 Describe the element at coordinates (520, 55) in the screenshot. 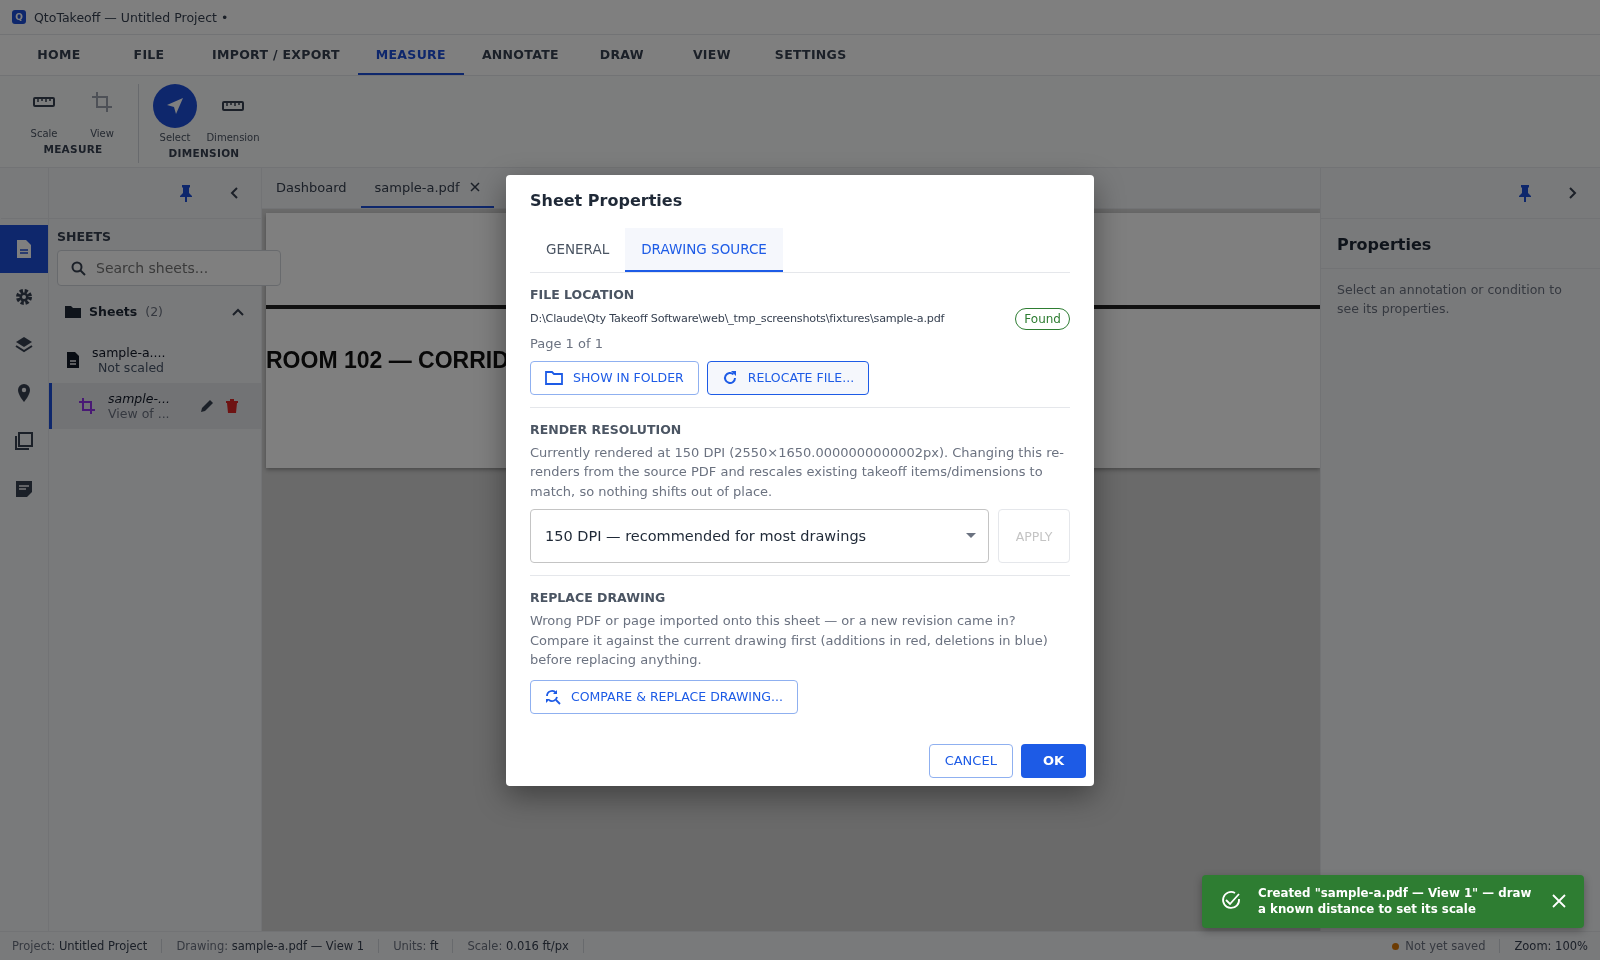

I see `menu-tab: ANNOTATE` at that location.